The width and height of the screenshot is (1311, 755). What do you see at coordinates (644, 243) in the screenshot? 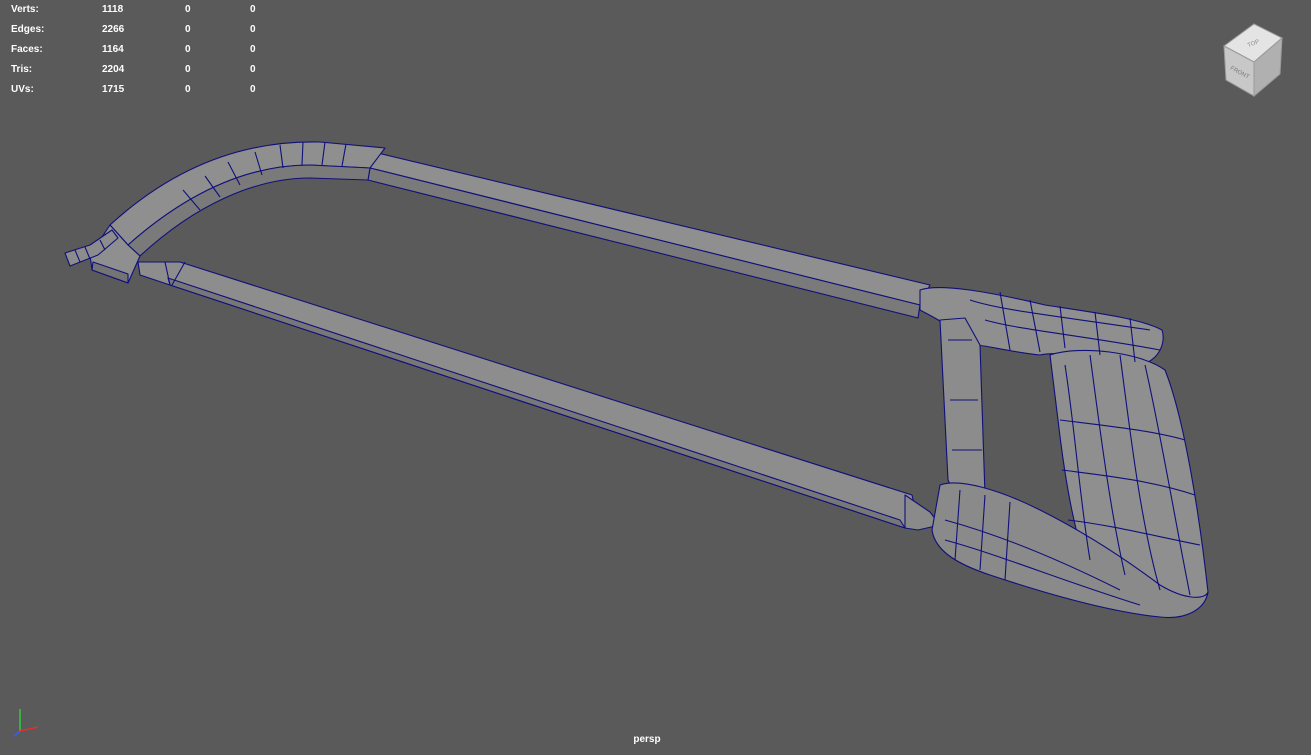
I see `top-frame-bar-side` at bounding box center [644, 243].